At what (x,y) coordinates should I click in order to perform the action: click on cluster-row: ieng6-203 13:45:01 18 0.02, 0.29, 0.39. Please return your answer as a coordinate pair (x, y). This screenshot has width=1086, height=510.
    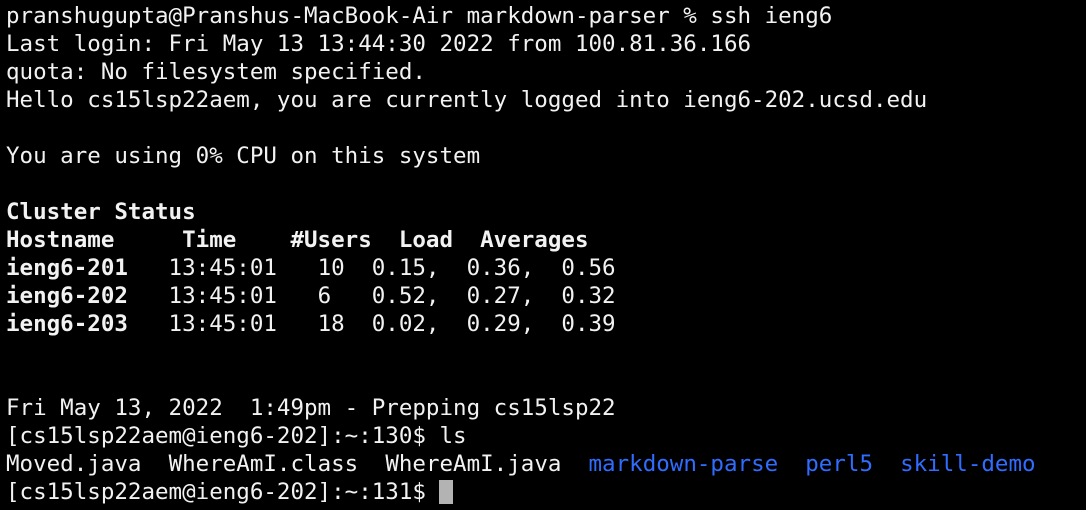
    Looking at the image, I should click on (546, 324).